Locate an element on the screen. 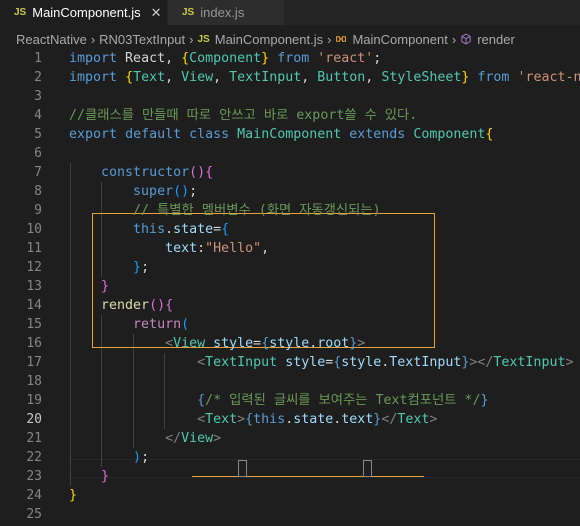 The image size is (580, 526). line-number: 15 is located at coordinates (34, 324).